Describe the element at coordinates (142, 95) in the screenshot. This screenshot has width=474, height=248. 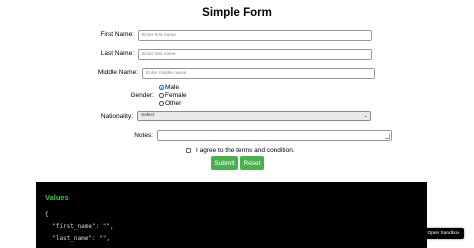
I see `gender-label: Gender:` at that location.